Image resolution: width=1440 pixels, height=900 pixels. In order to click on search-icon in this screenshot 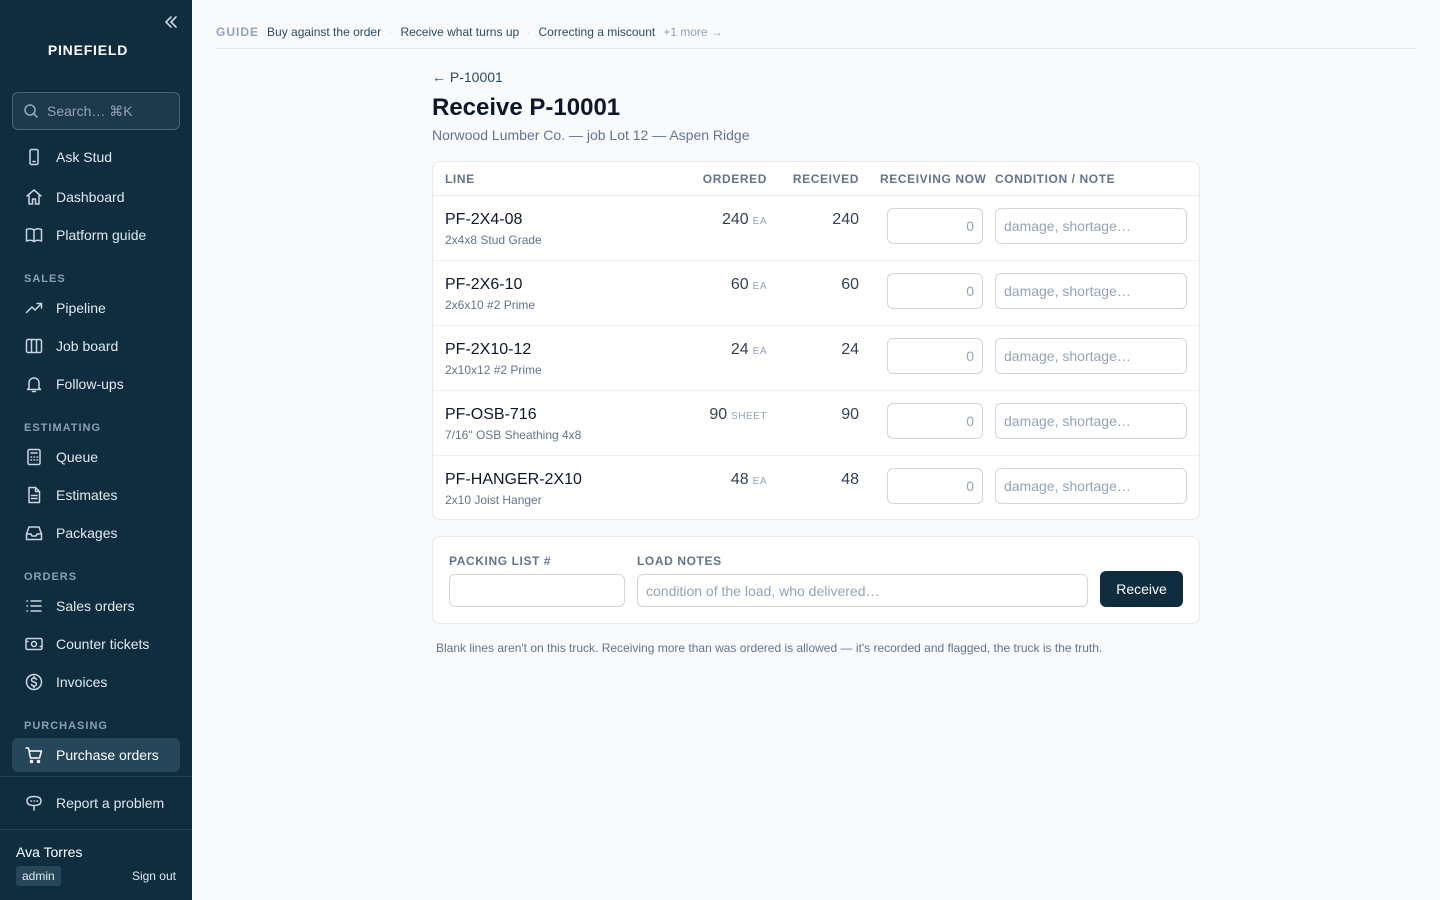, I will do `click(31, 111)`.